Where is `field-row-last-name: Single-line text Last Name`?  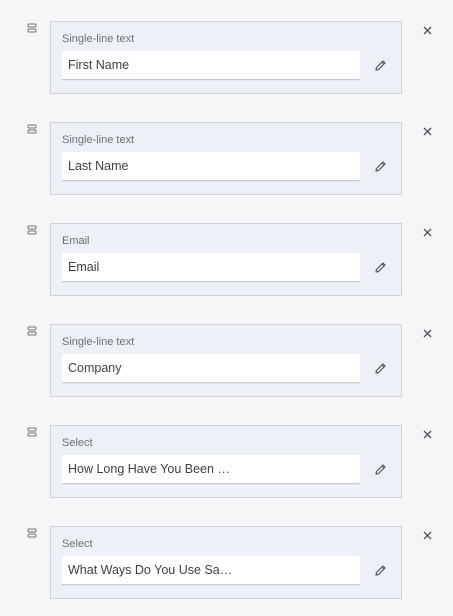
field-row-last-name: Single-line text Last Name is located at coordinates (226, 159).